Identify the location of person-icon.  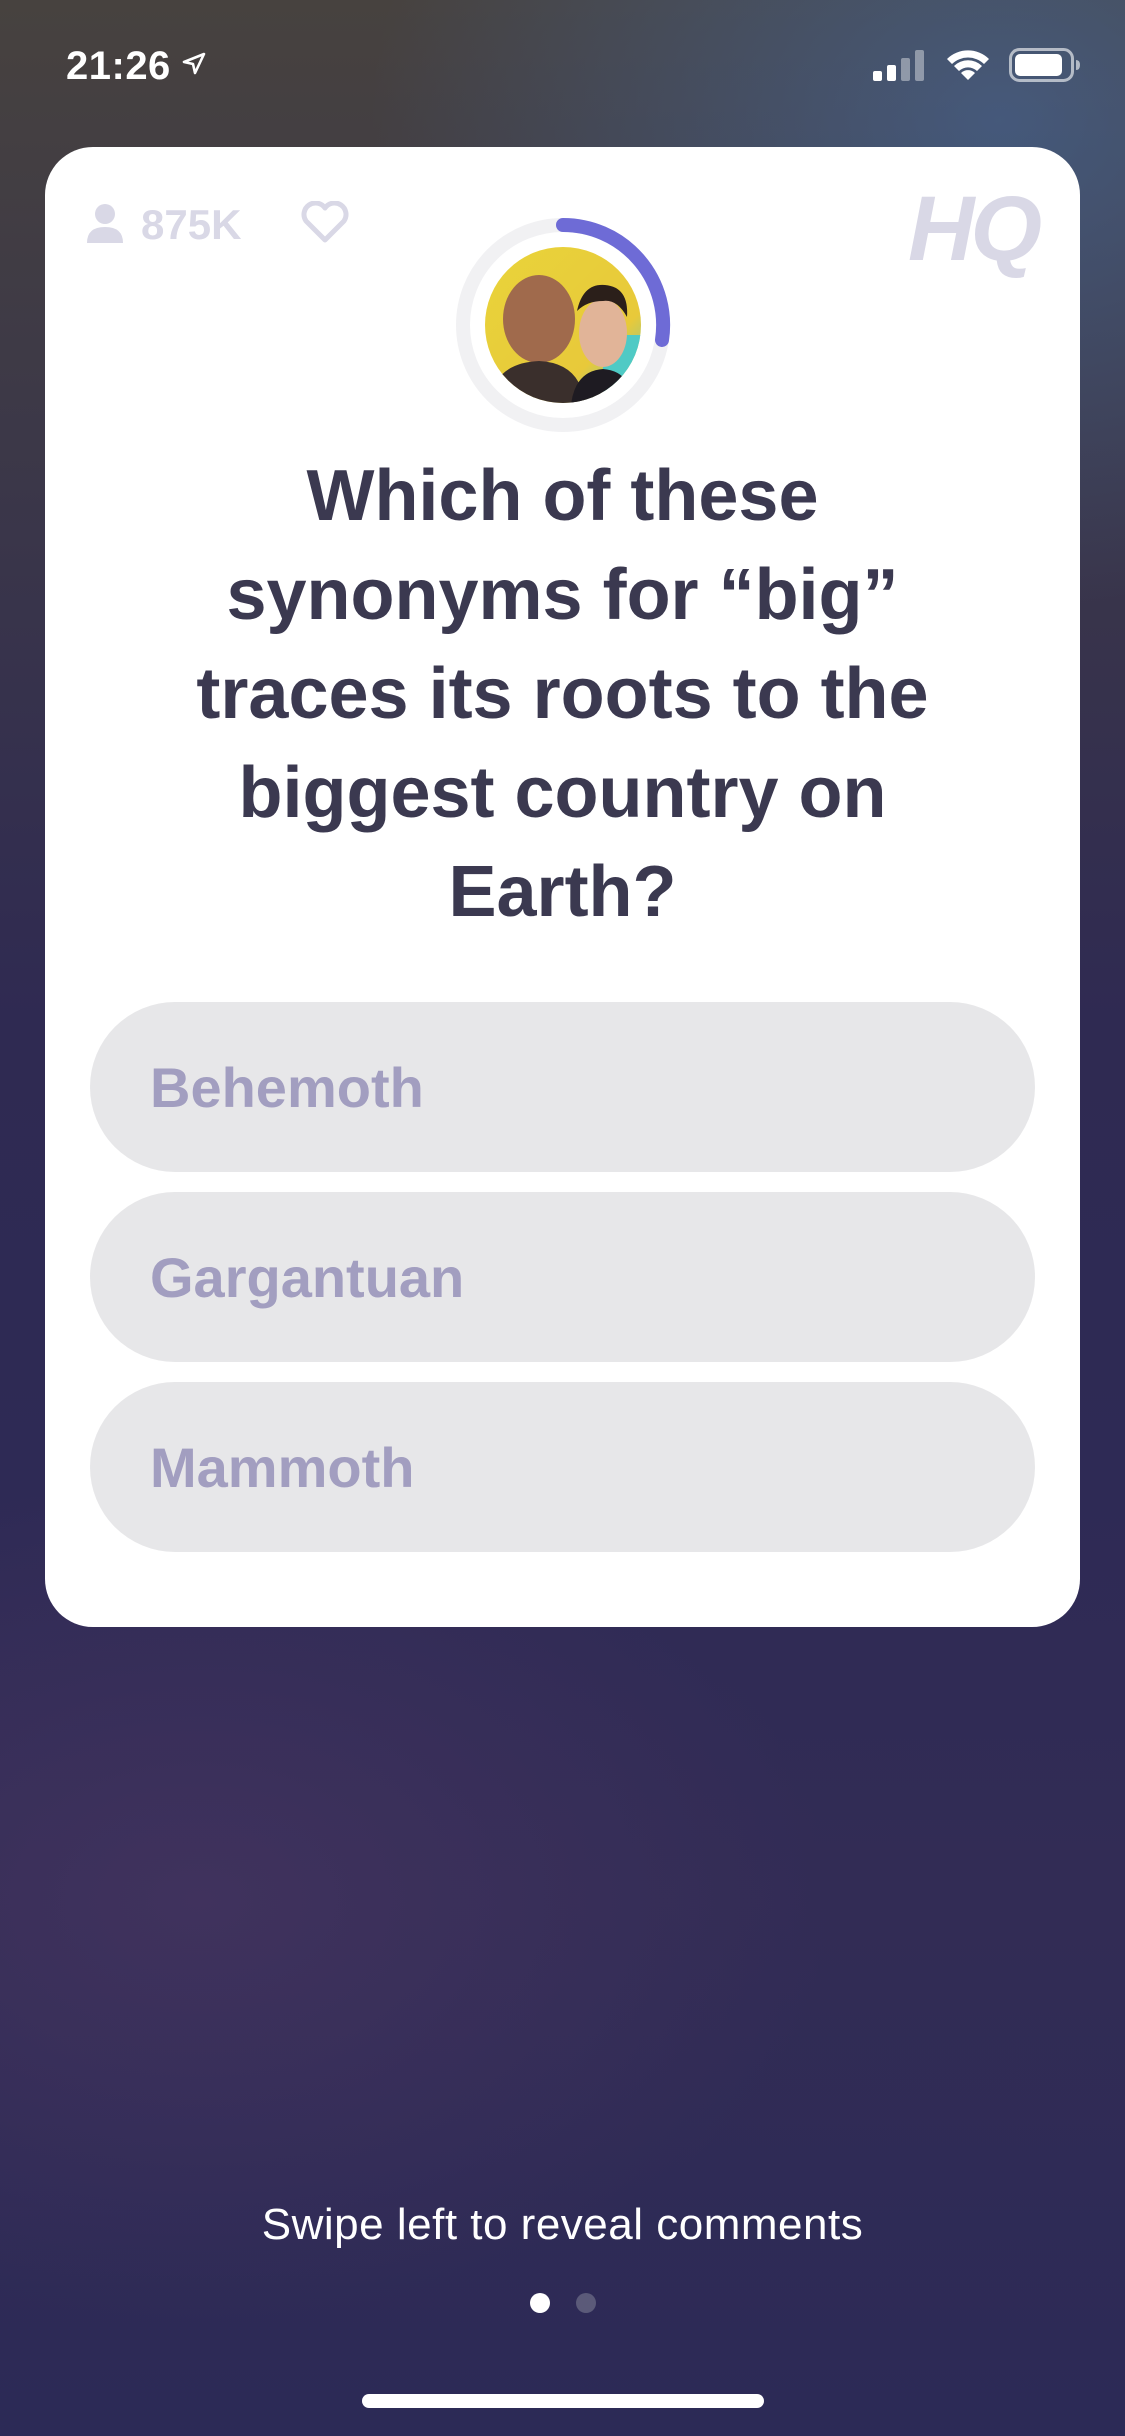
(105, 225).